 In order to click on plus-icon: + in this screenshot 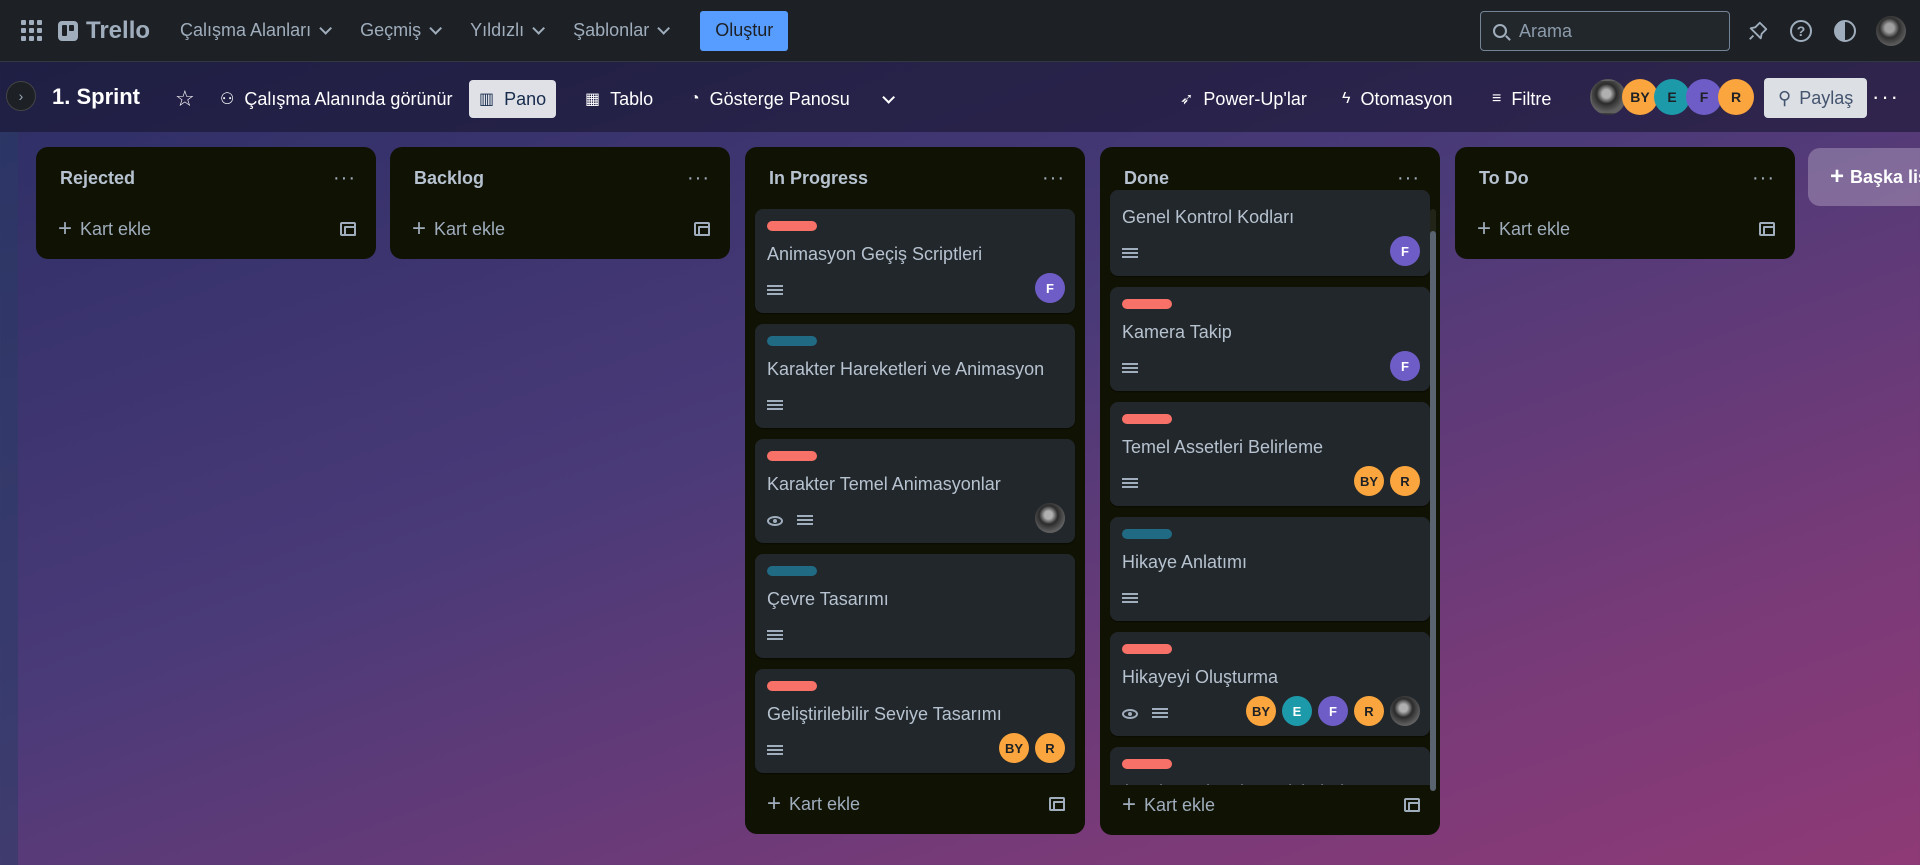, I will do `click(1837, 176)`.